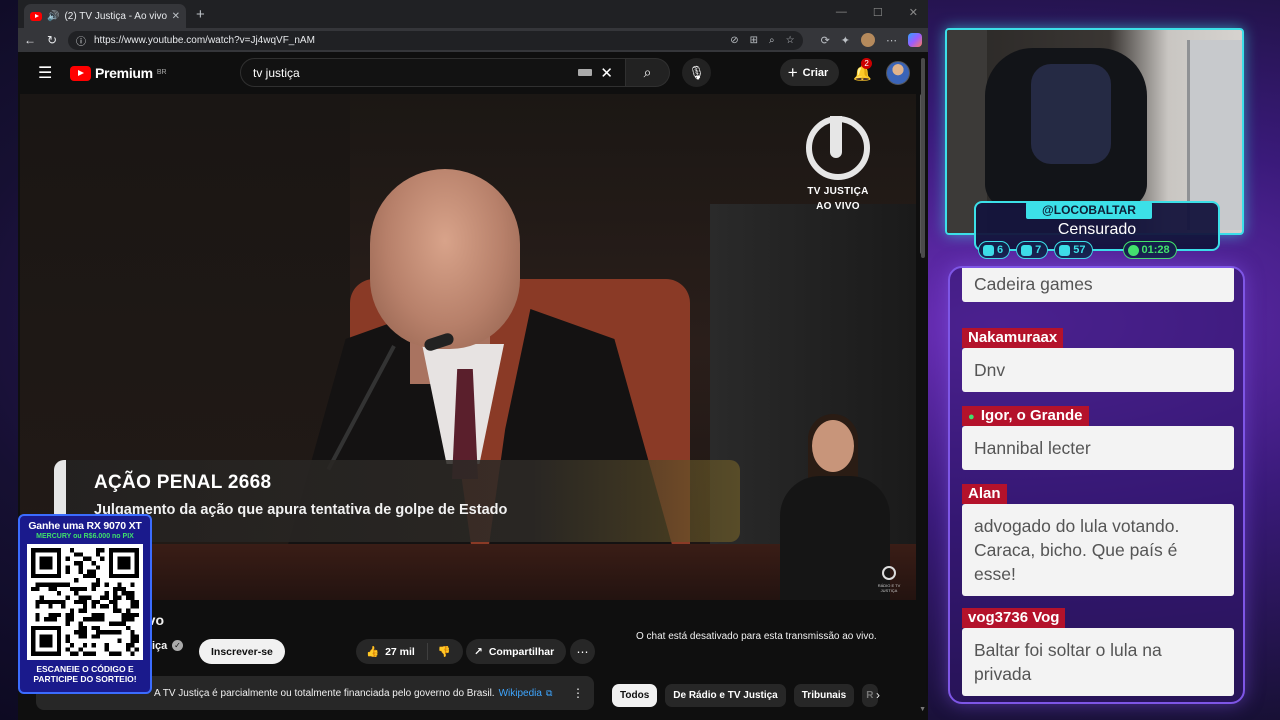 This screenshot has width=1280, height=720. What do you see at coordinates (754, 40) in the screenshot?
I see `apps-icon: ⊞` at bounding box center [754, 40].